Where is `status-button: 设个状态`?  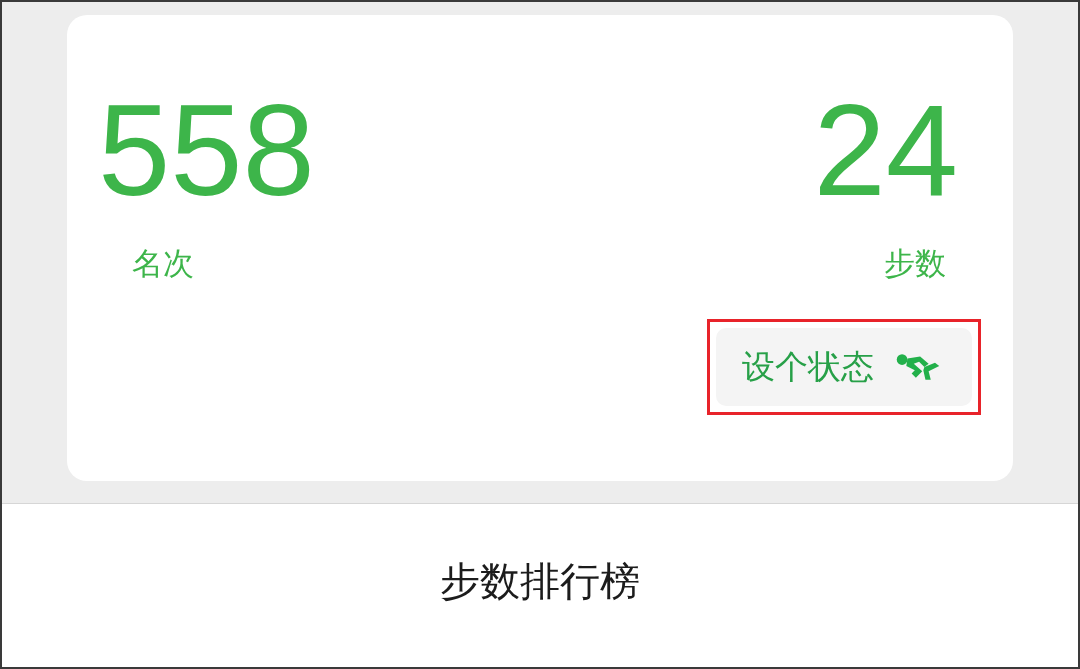
status-button: 设个状态 is located at coordinates (844, 367).